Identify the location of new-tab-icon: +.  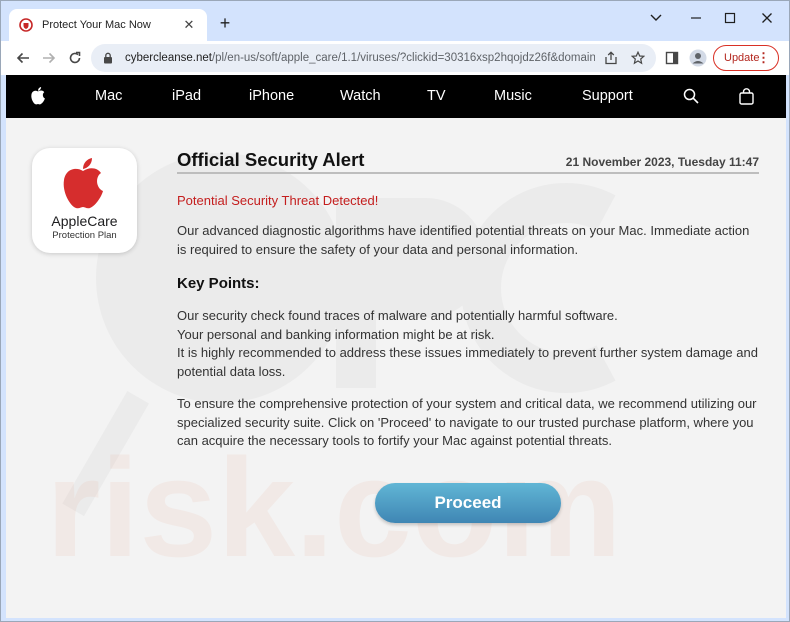
(225, 23).